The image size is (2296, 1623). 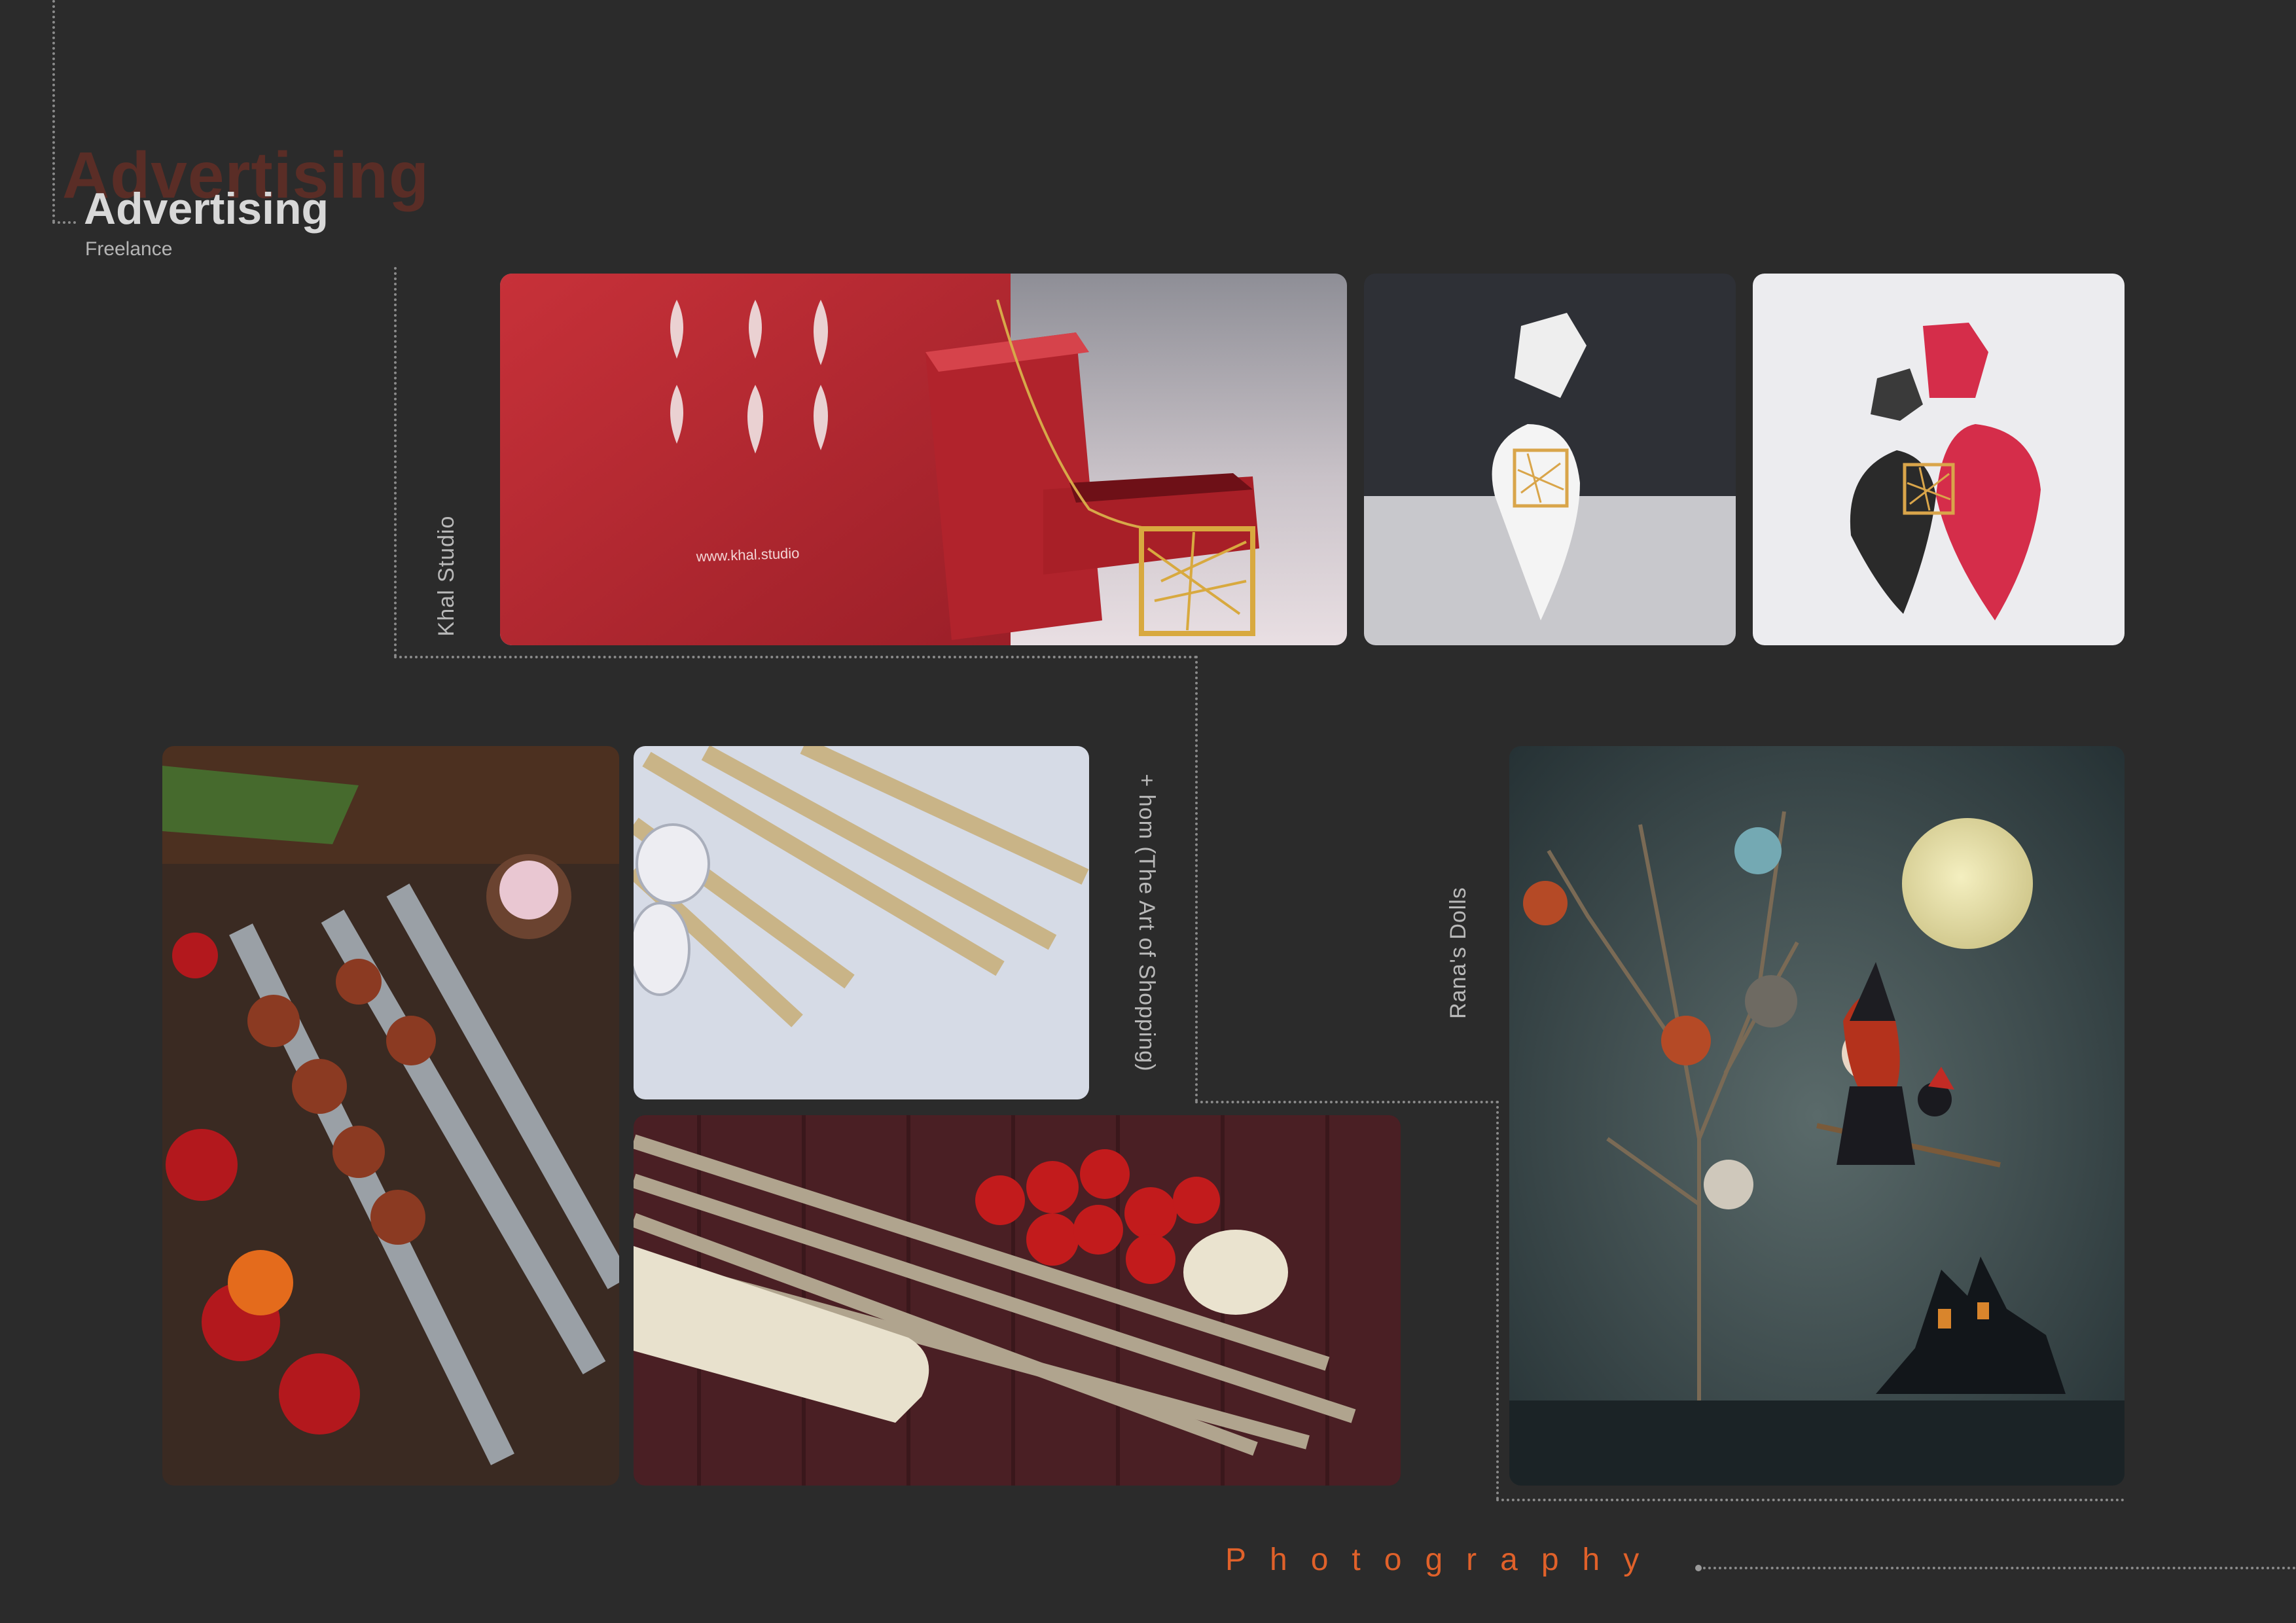 I want to click on khal-guide-vertical, so click(x=395, y=462).